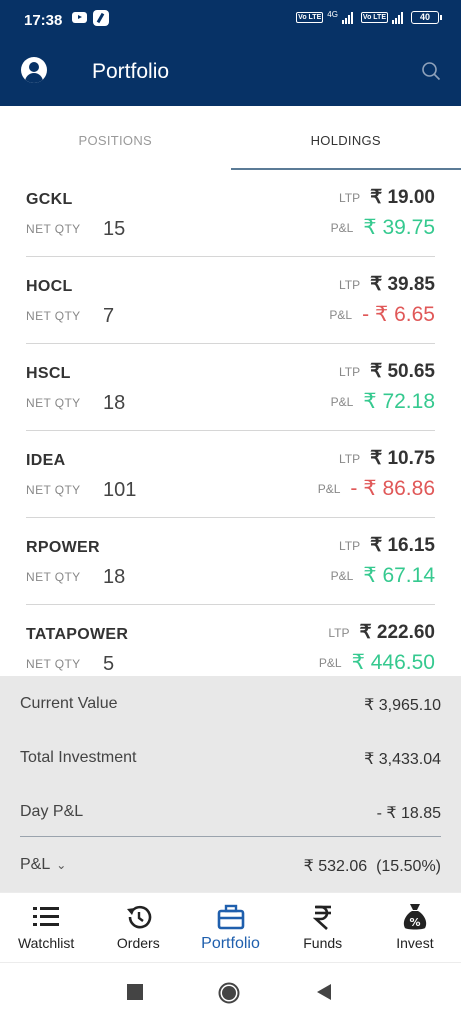  Describe the element at coordinates (323, 943) in the screenshot. I see `nav-label: Funds` at that location.